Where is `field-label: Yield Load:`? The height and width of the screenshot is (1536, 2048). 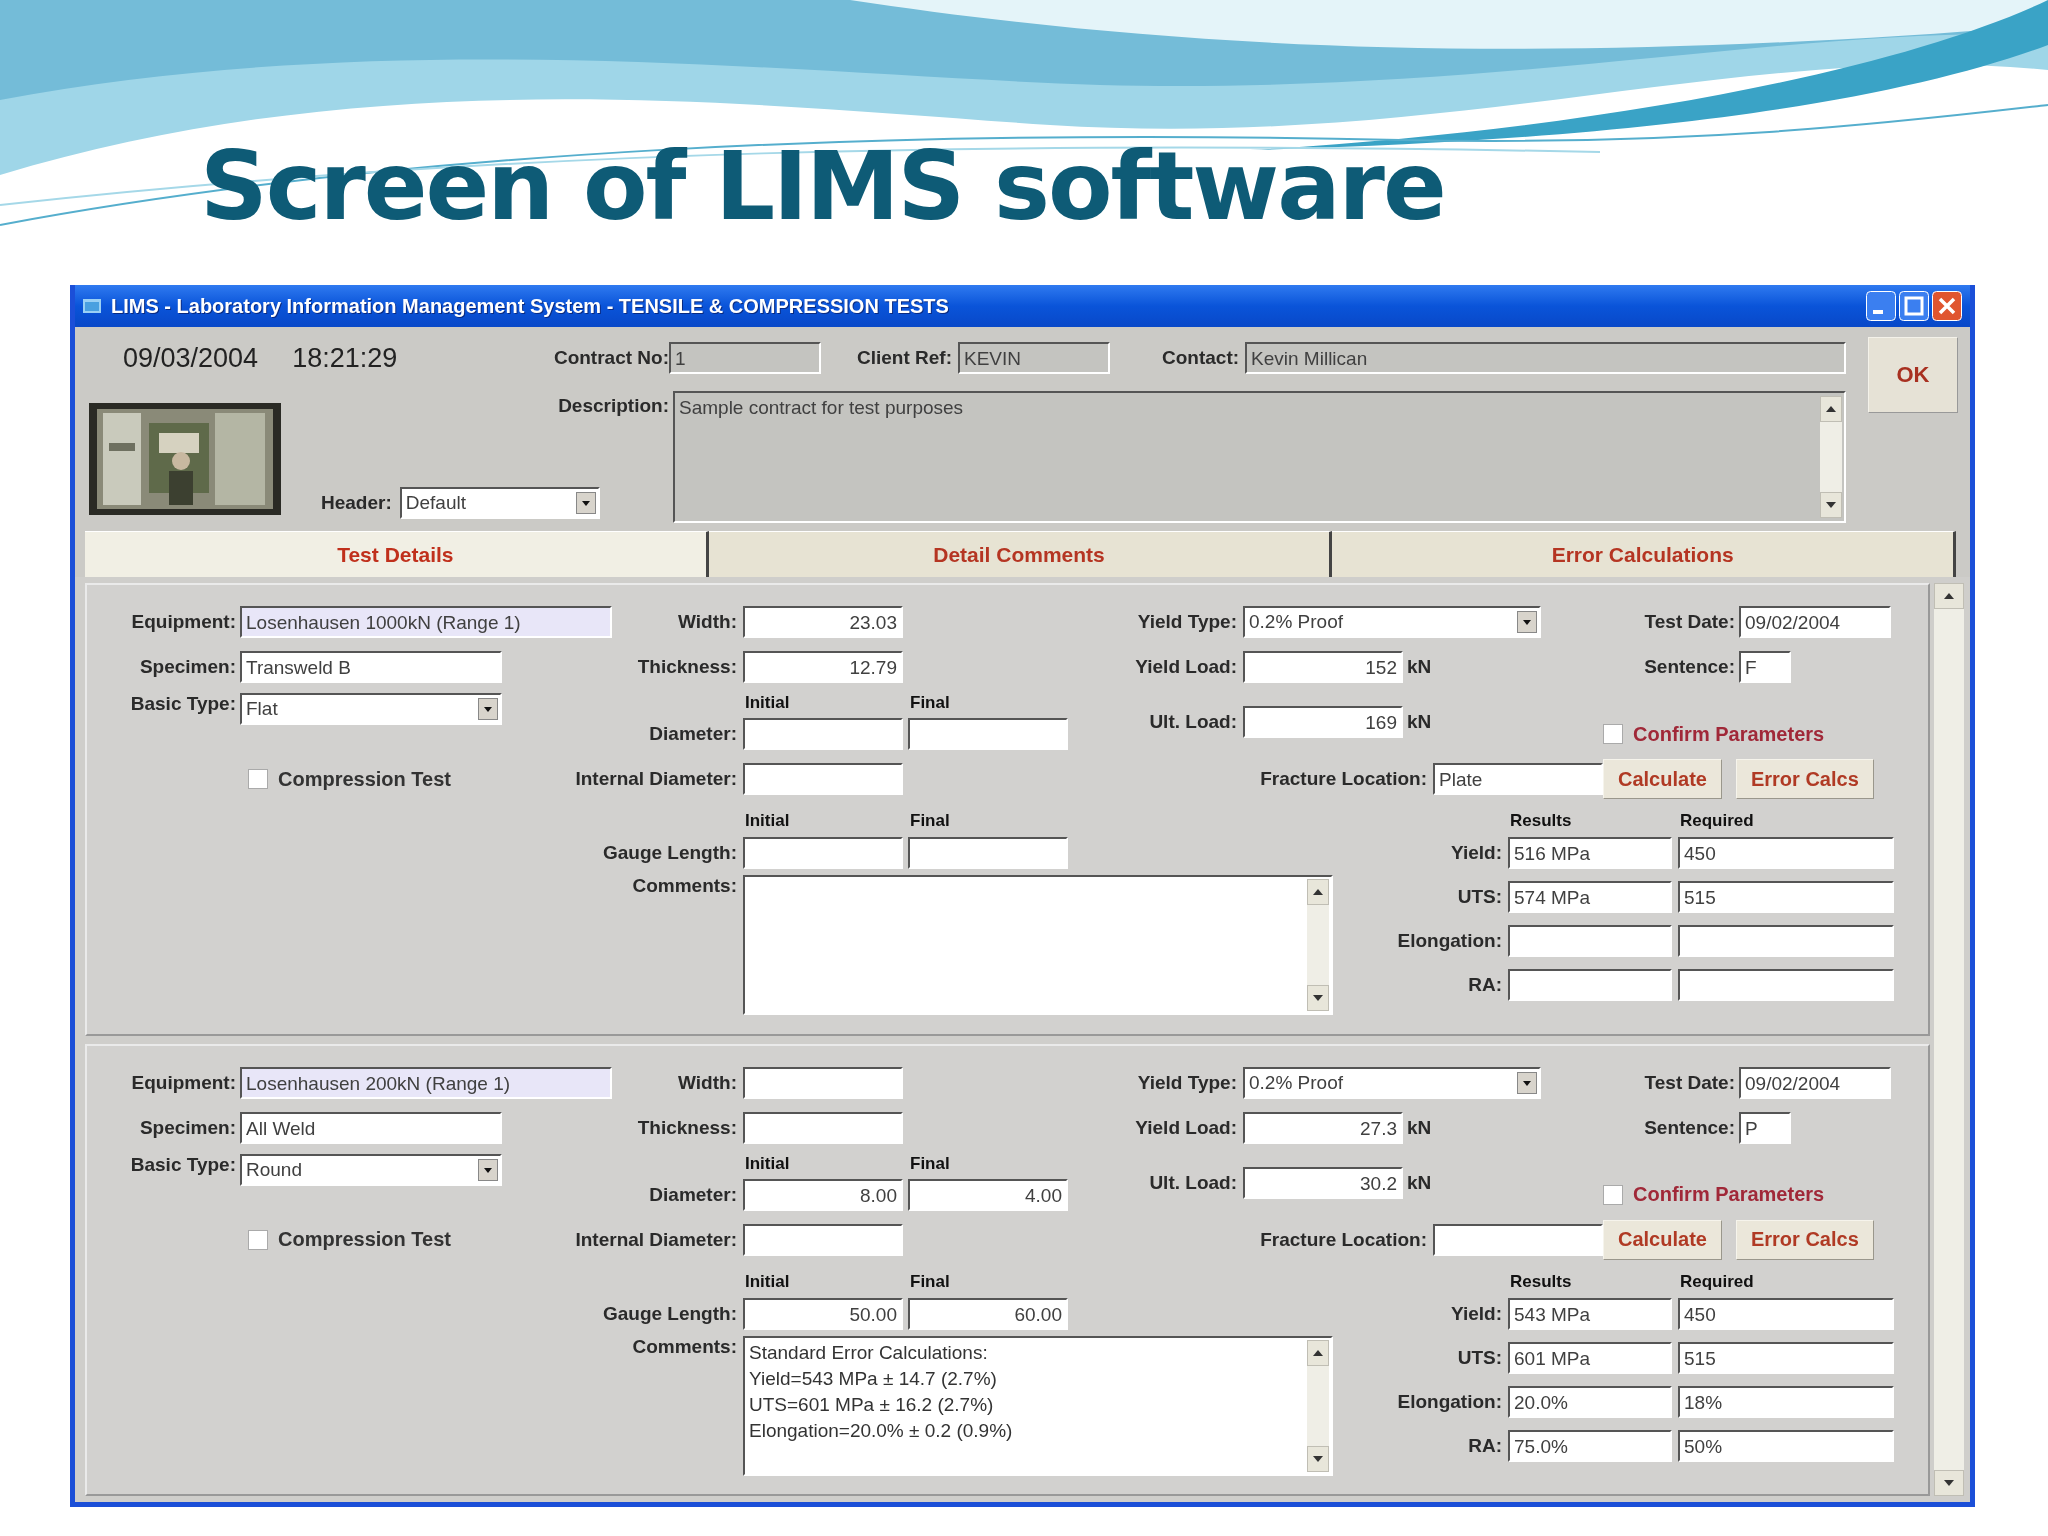 field-label: Yield Load: is located at coordinates (1186, 1127).